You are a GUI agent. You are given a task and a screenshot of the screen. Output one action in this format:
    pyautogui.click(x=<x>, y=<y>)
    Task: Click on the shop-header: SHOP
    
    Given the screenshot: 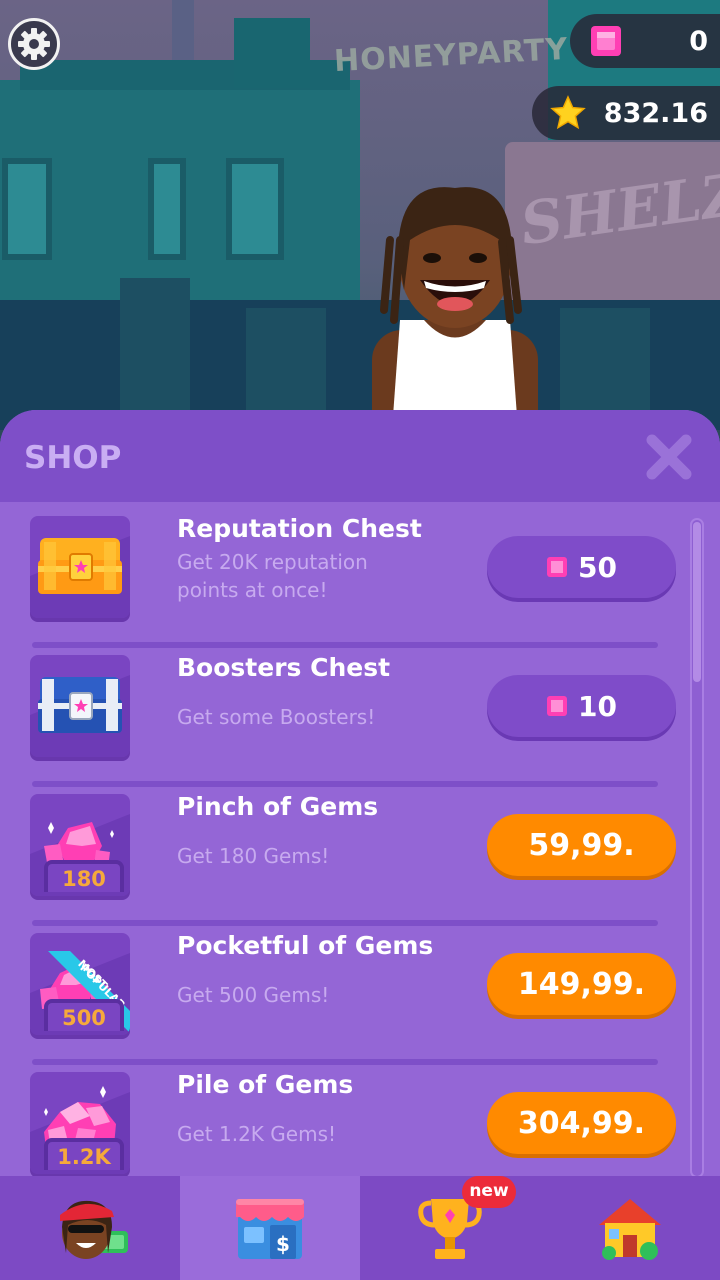 What is the action you would take?
    pyautogui.click(x=360, y=456)
    